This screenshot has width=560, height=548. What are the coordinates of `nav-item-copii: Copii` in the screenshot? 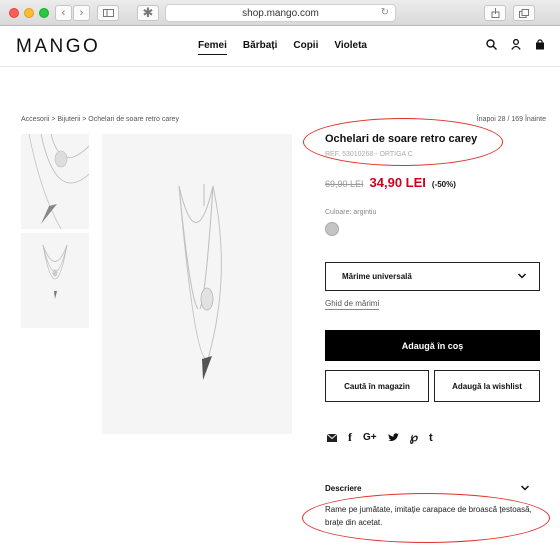 It's located at (305, 47).